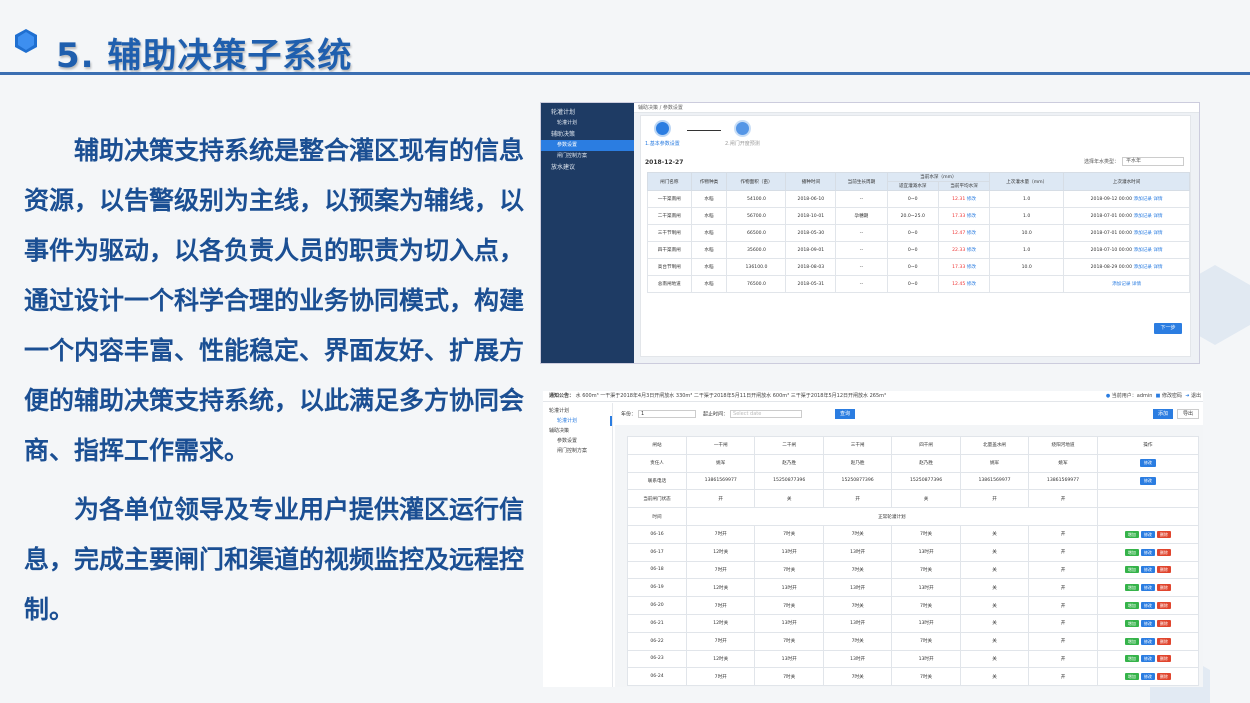  I want to click on add-button: 添加, so click(1163, 414).